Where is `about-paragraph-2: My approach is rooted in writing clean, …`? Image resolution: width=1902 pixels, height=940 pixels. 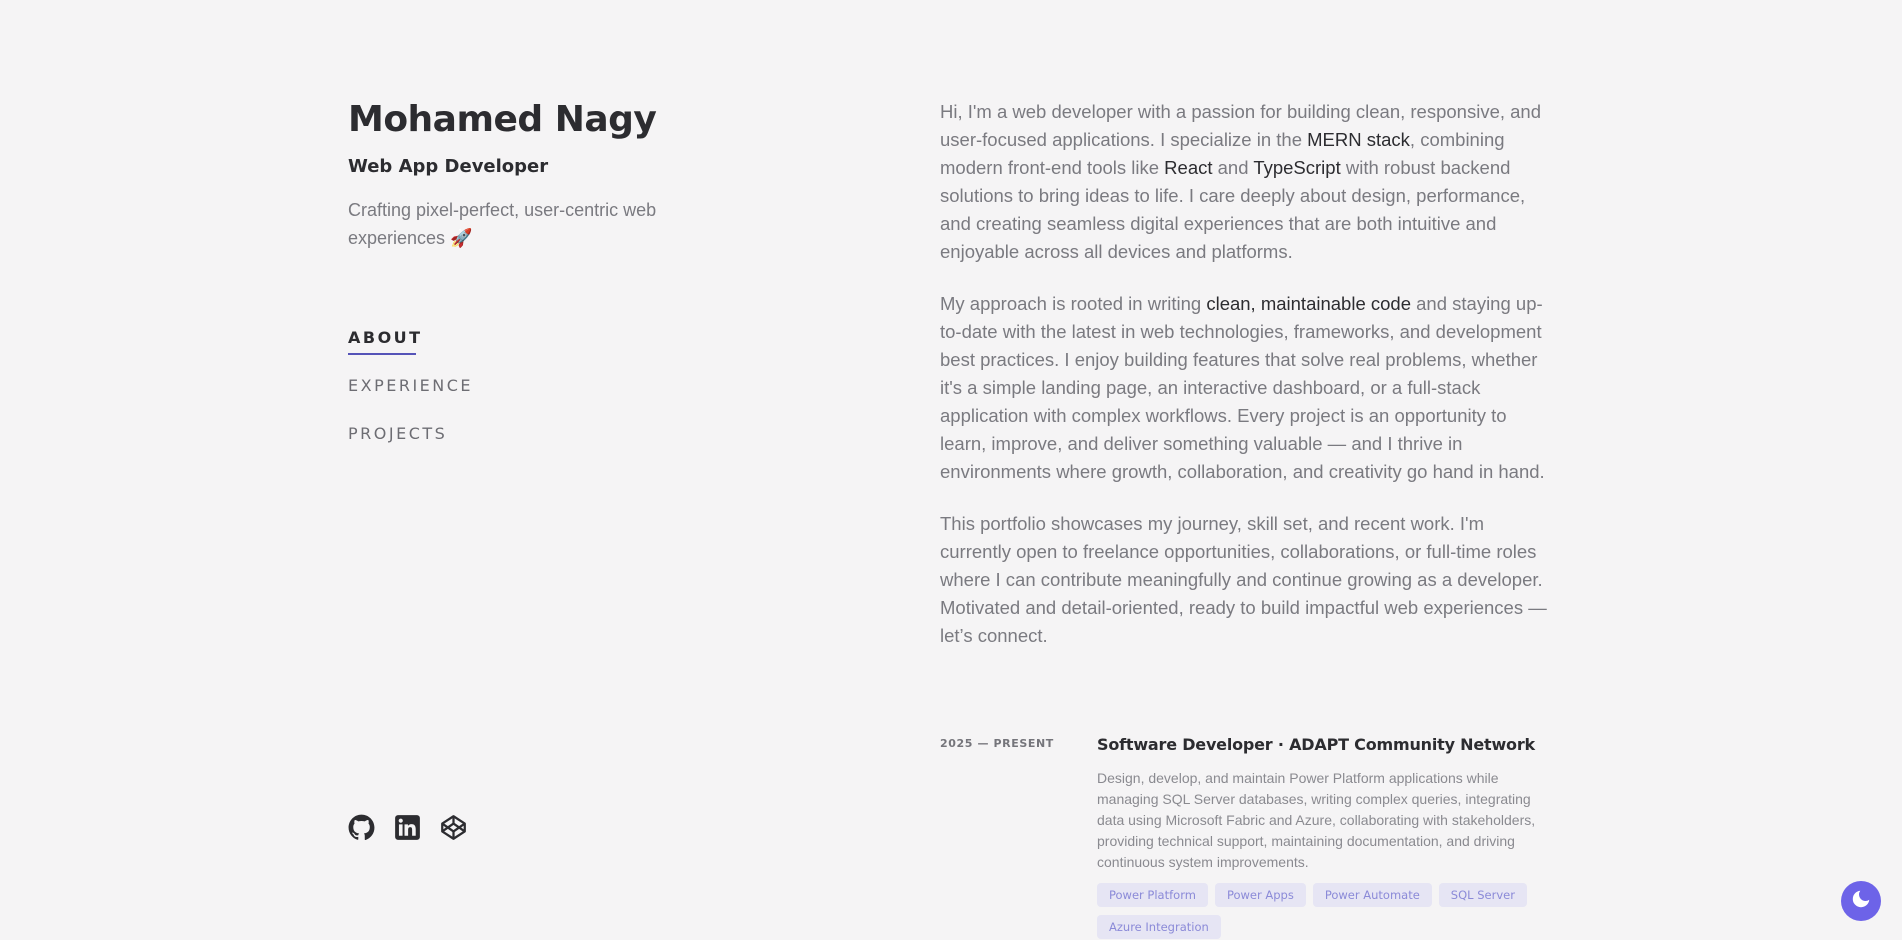 about-paragraph-2: My approach is rooted in writing clean, … is located at coordinates (1246, 388).